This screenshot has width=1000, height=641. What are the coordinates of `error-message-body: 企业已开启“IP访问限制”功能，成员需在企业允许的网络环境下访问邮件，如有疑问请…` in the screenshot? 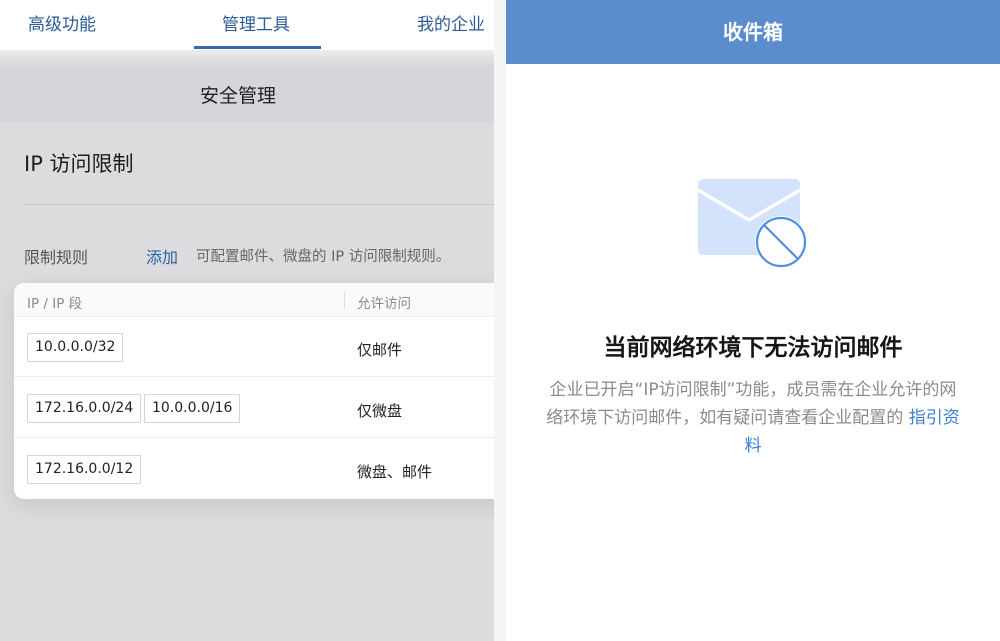 It's located at (753, 418).